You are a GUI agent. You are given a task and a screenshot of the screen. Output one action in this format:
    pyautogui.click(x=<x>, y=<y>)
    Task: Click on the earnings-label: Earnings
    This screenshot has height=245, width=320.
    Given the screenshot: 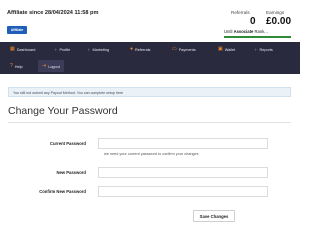 What is the action you would take?
    pyautogui.click(x=275, y=12)
    